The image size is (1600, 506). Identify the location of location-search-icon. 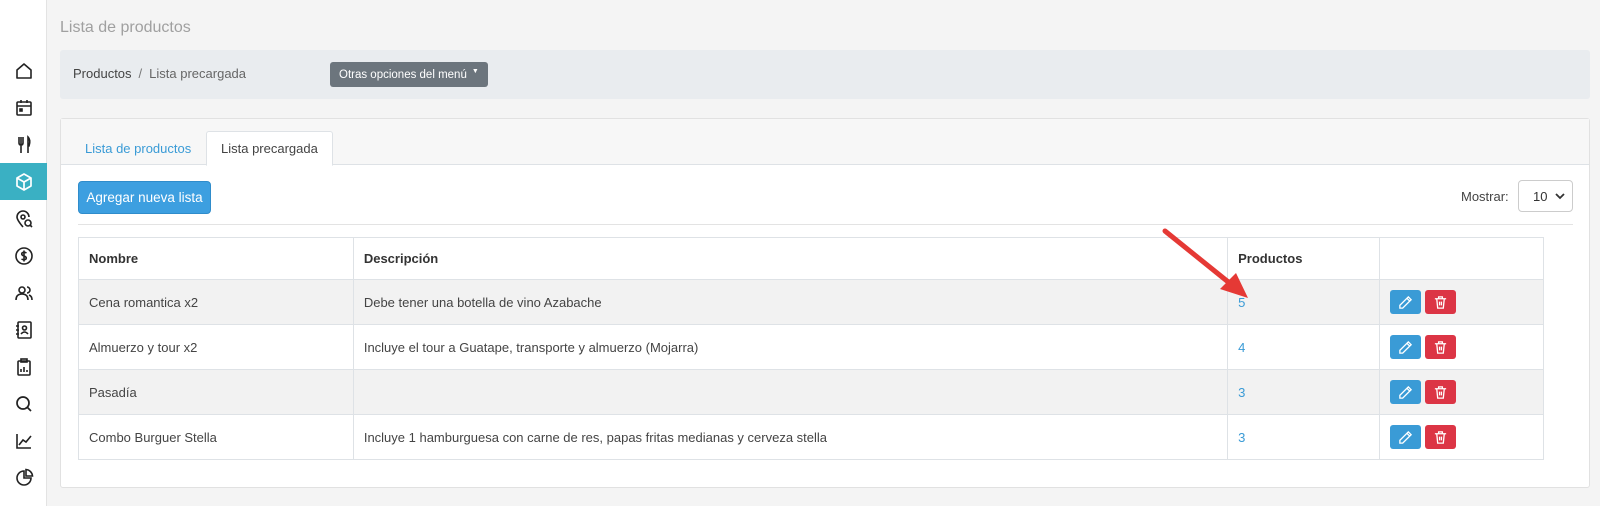
(24, 218).